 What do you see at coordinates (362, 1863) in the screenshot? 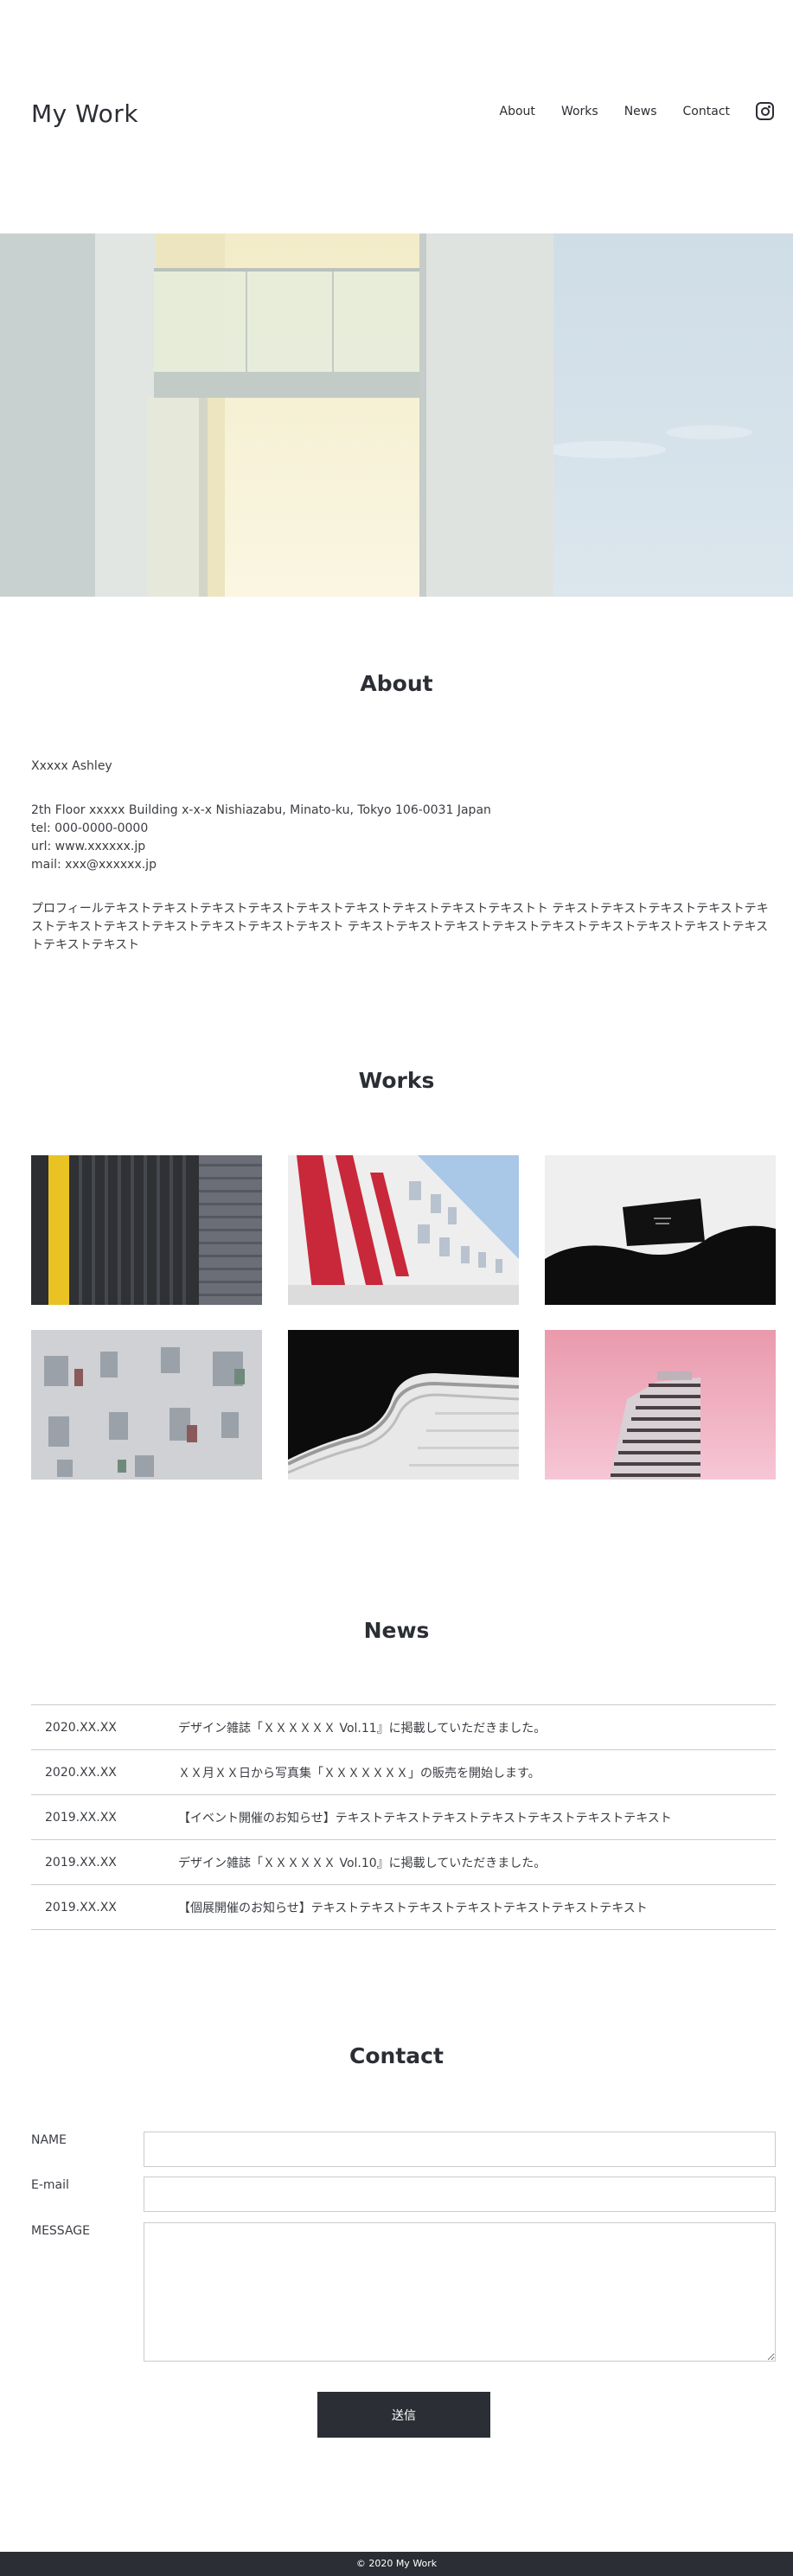
I see `news-text: デザイン雑誌「ＸＸＸＸＸＸ Vol.10』に掲載していただきました。` at bounding box center [362, 1863].